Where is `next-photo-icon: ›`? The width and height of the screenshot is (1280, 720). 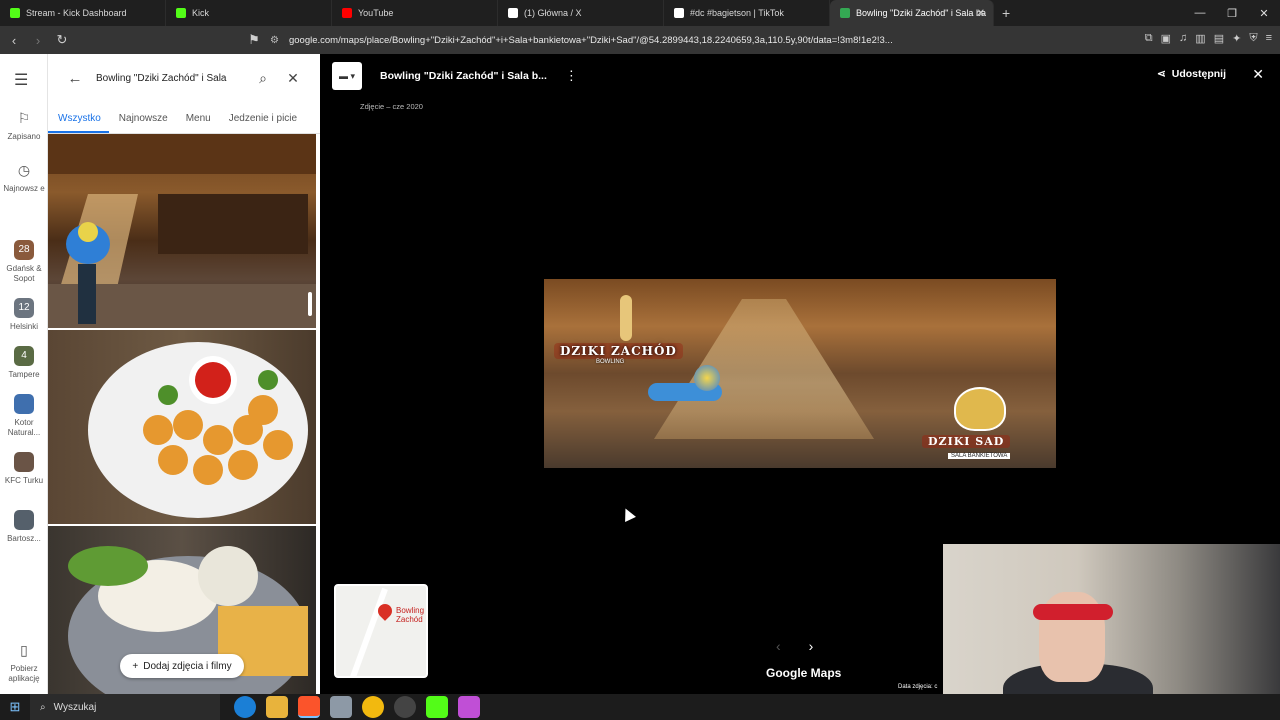 next-photo-icon: › is located at coordinates (811, 646).